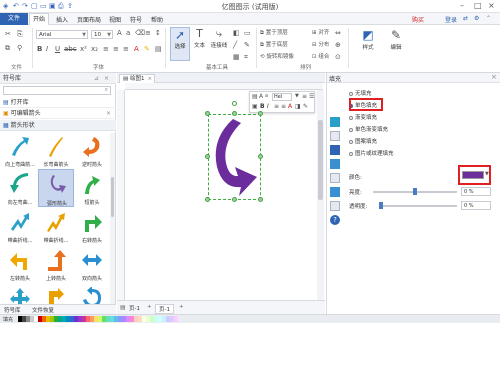 The width and height of the screenshot is (500, 374). What do you see at coordinates (290, 106) in the screenshot?
I see `font-color-icon: A` at bounding box center [290, 106].